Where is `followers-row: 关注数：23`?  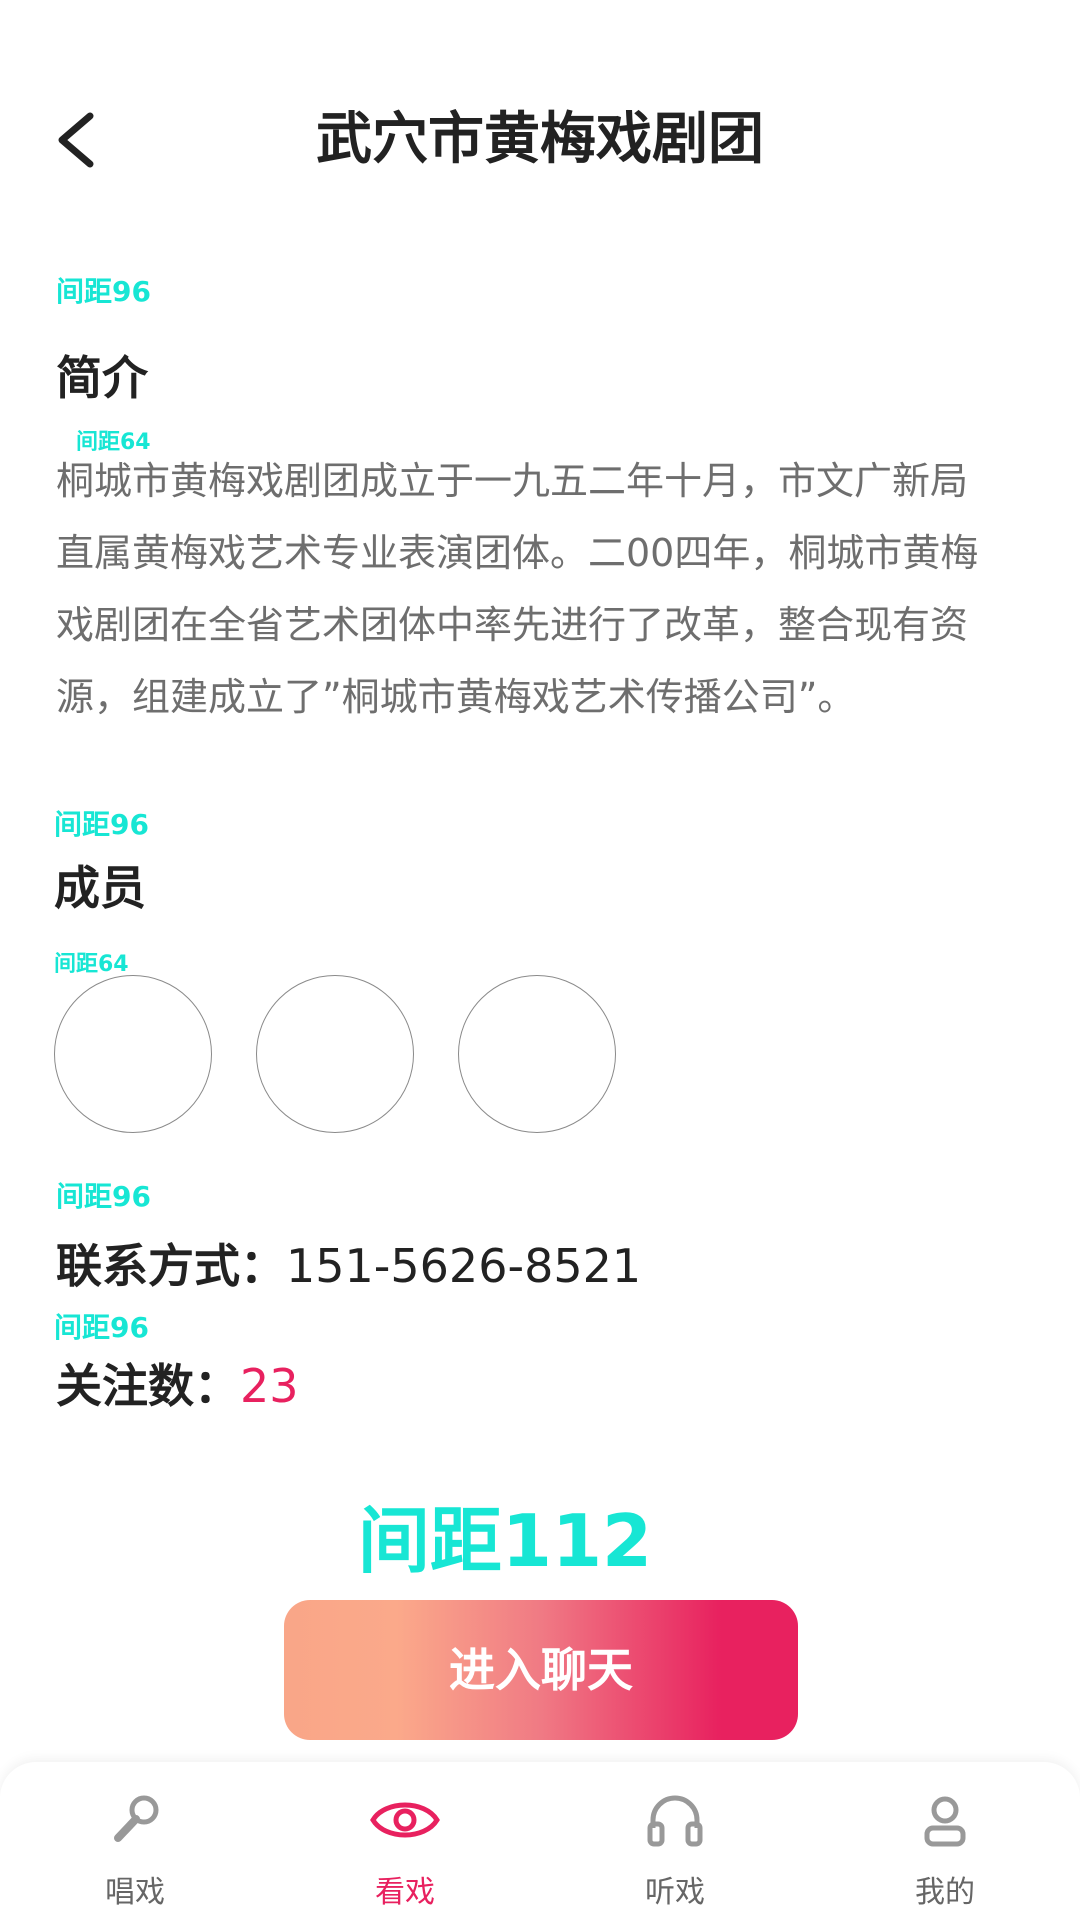 followers-row: 关注数：23 is located at coordinates (177, 1386).